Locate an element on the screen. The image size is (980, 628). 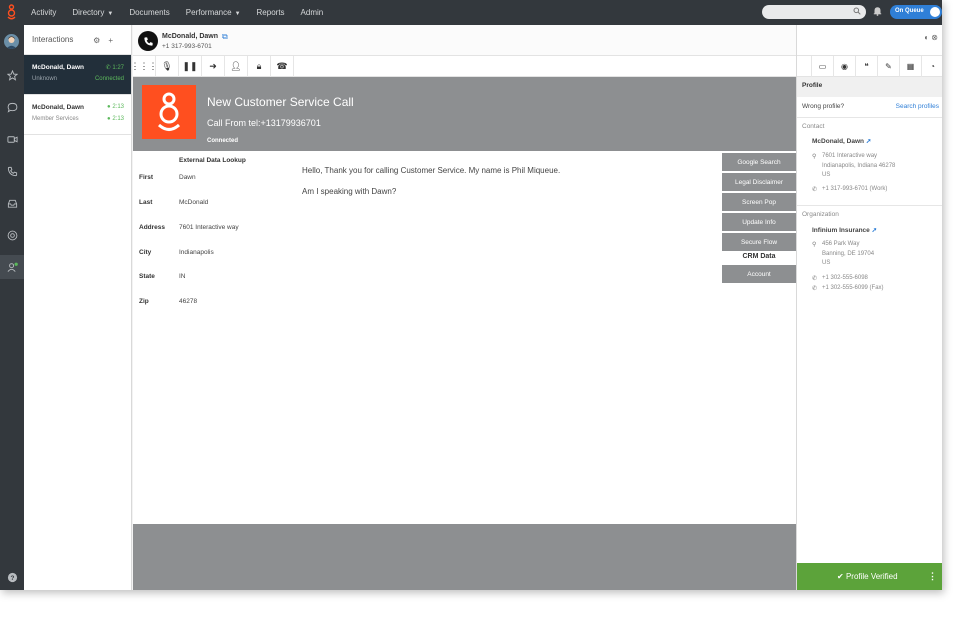
lookup-value: McDonald is located at coordinates (194, 202).